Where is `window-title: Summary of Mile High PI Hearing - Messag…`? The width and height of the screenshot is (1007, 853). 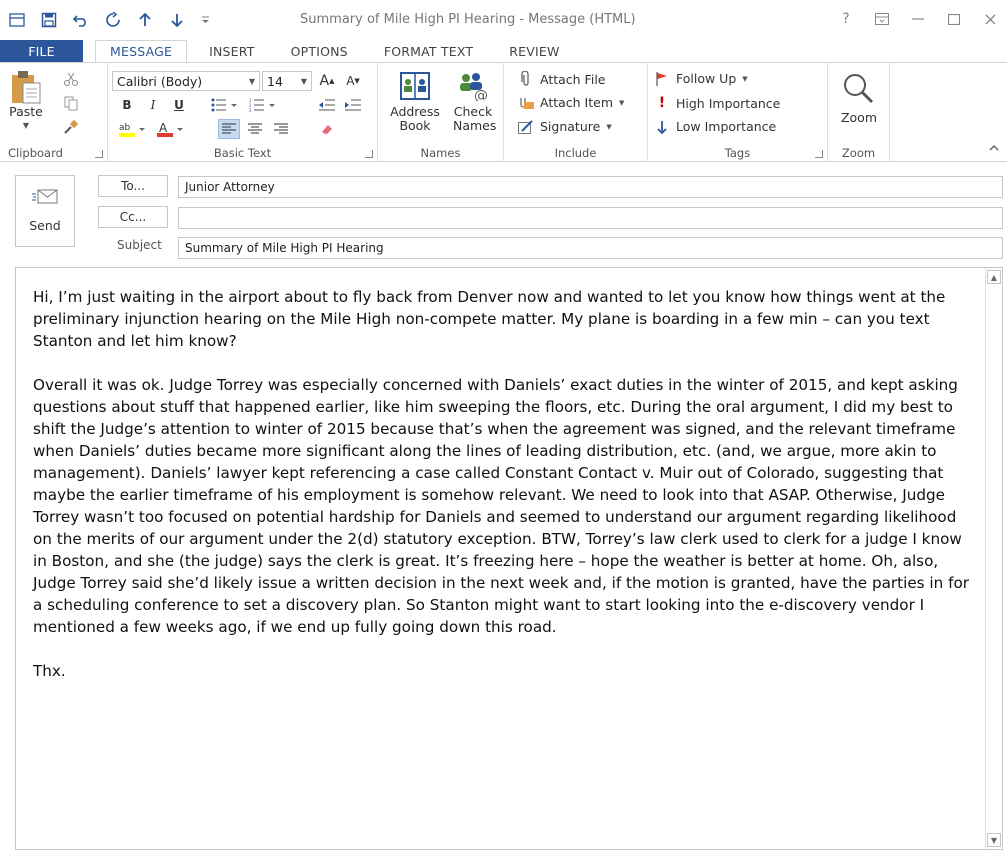 window-title: Summary of Mile High PI Hearing - Messag… is located at coordinates (468, 19).